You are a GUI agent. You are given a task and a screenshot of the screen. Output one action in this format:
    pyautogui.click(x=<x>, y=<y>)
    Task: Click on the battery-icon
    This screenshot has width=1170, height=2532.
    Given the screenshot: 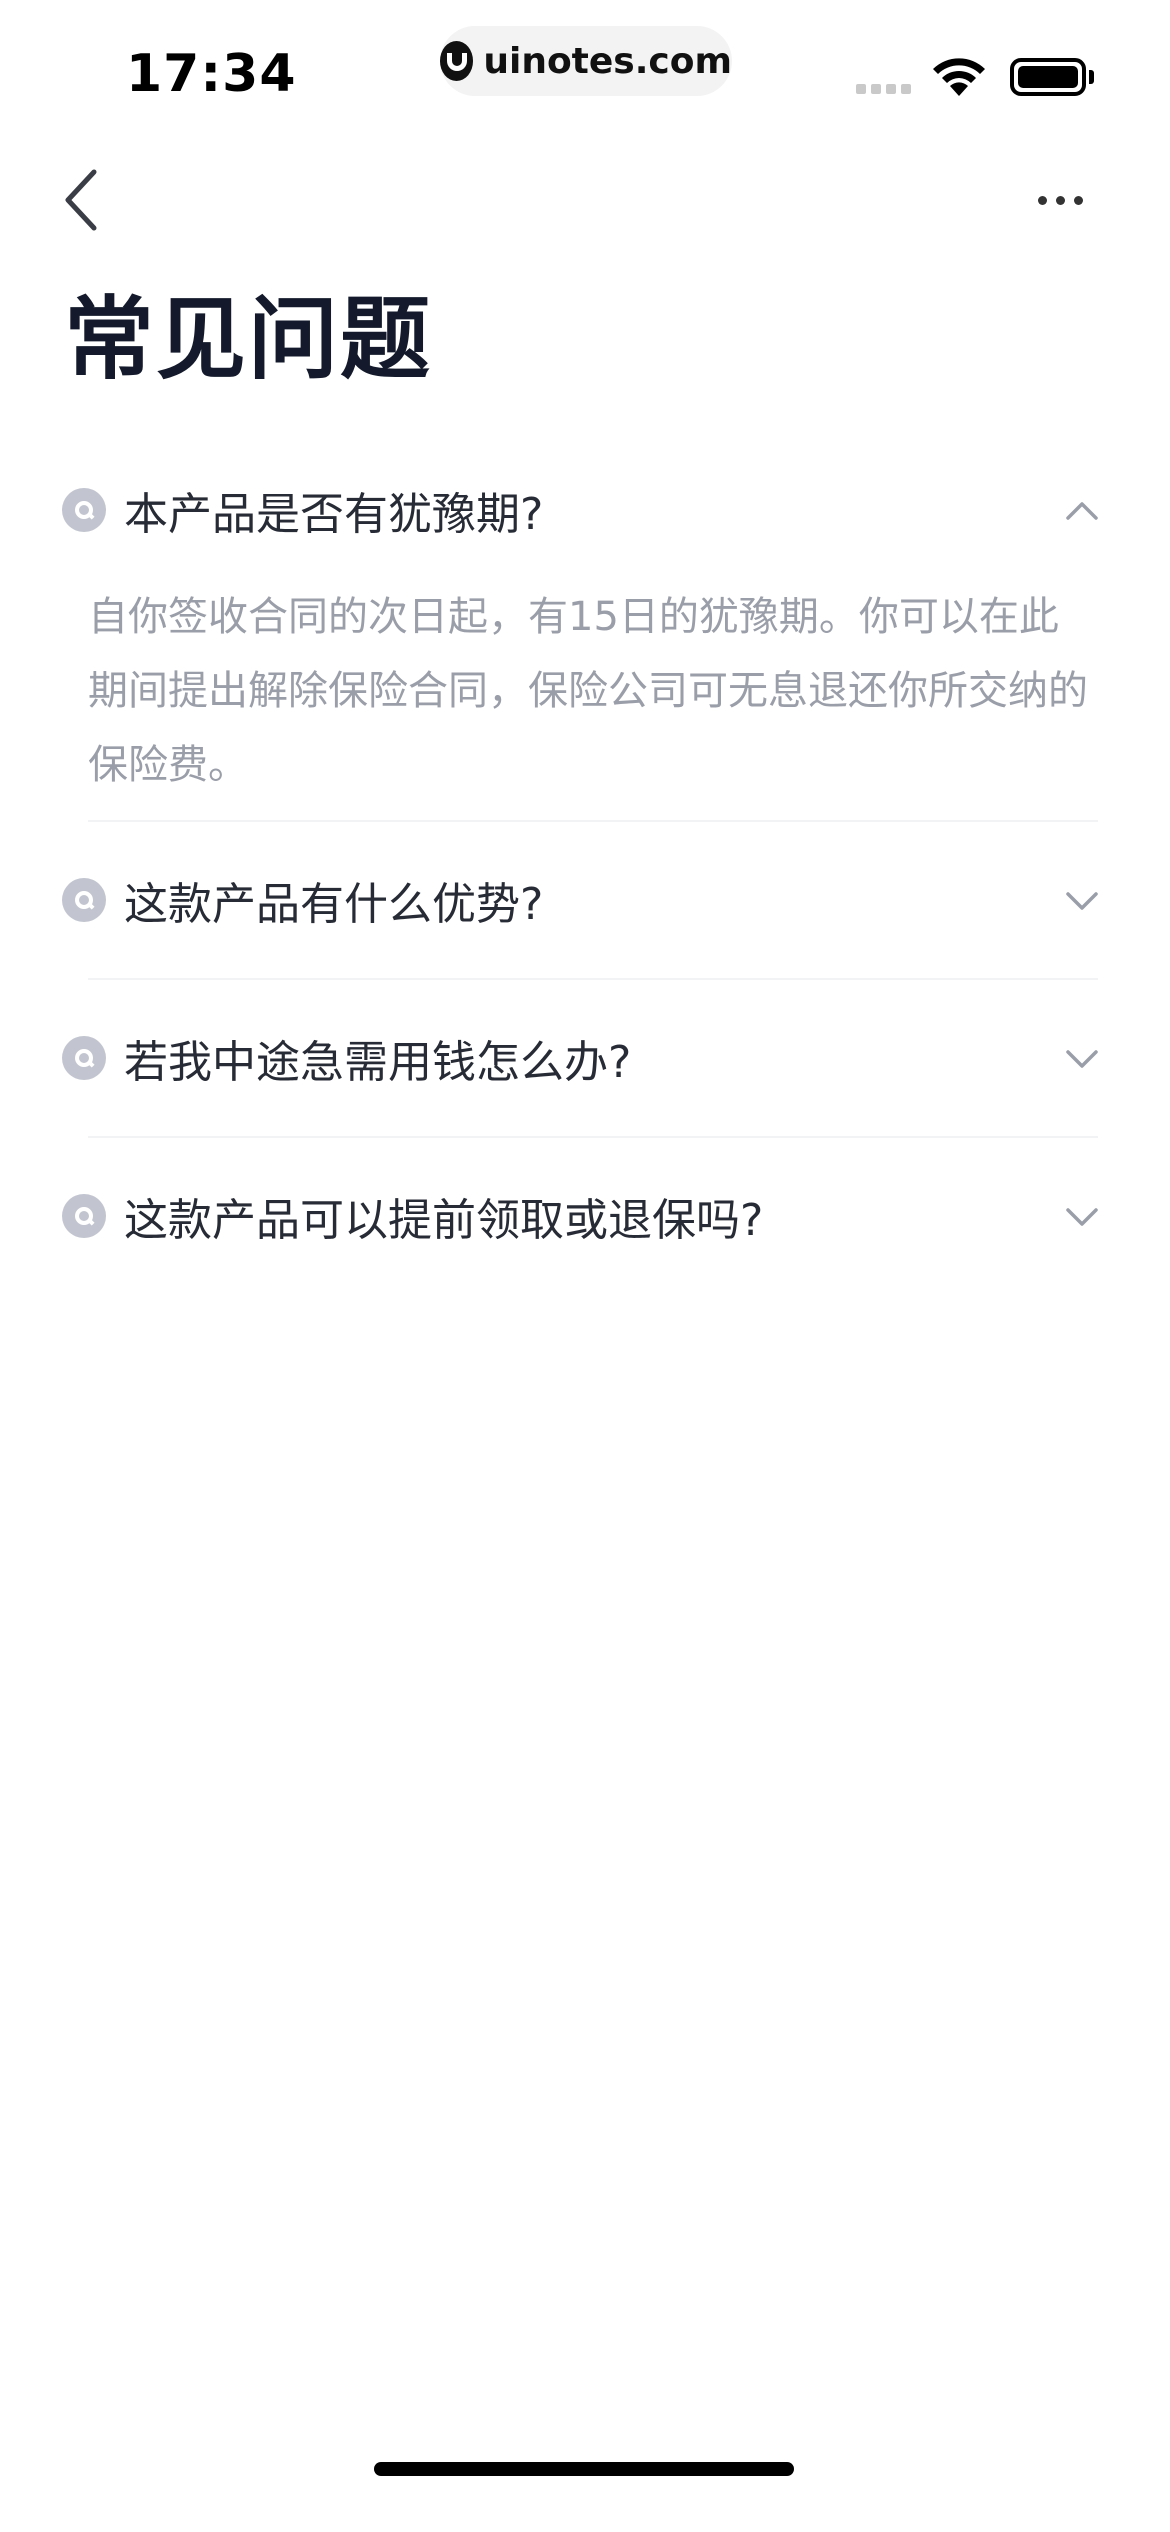 What is the action you would take?
    pyautogui.click(x=1048, y=77)
    